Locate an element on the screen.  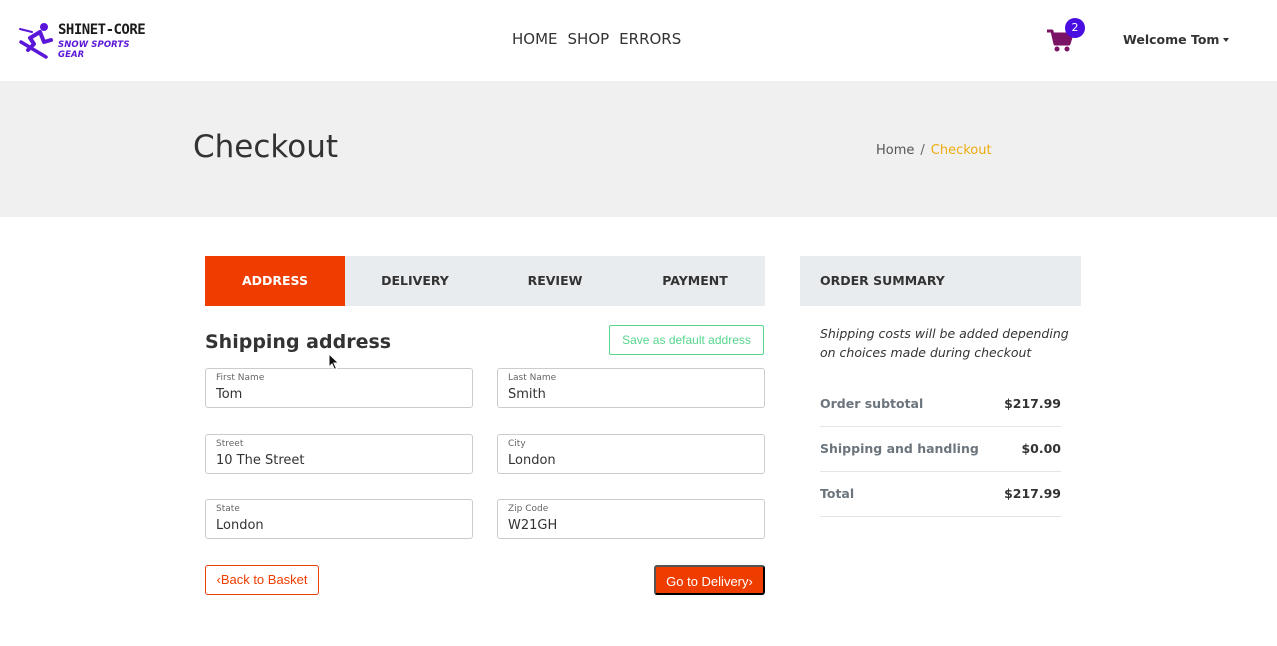
back-to-basket-button: ‹Back to Basket is located at coordinates (262, 580).